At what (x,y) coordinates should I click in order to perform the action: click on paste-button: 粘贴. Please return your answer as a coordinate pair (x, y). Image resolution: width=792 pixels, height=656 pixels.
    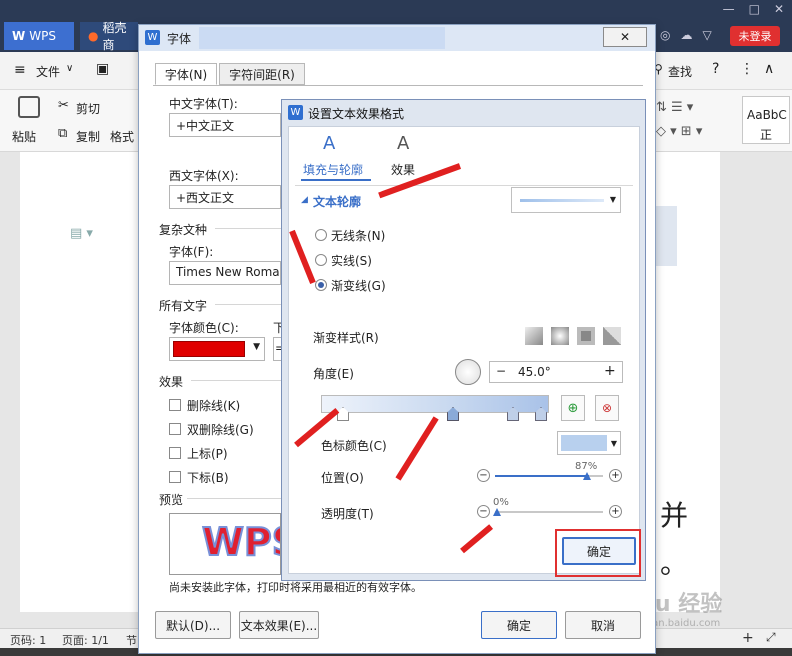
    Looking at the image, I should click on (24, 136).